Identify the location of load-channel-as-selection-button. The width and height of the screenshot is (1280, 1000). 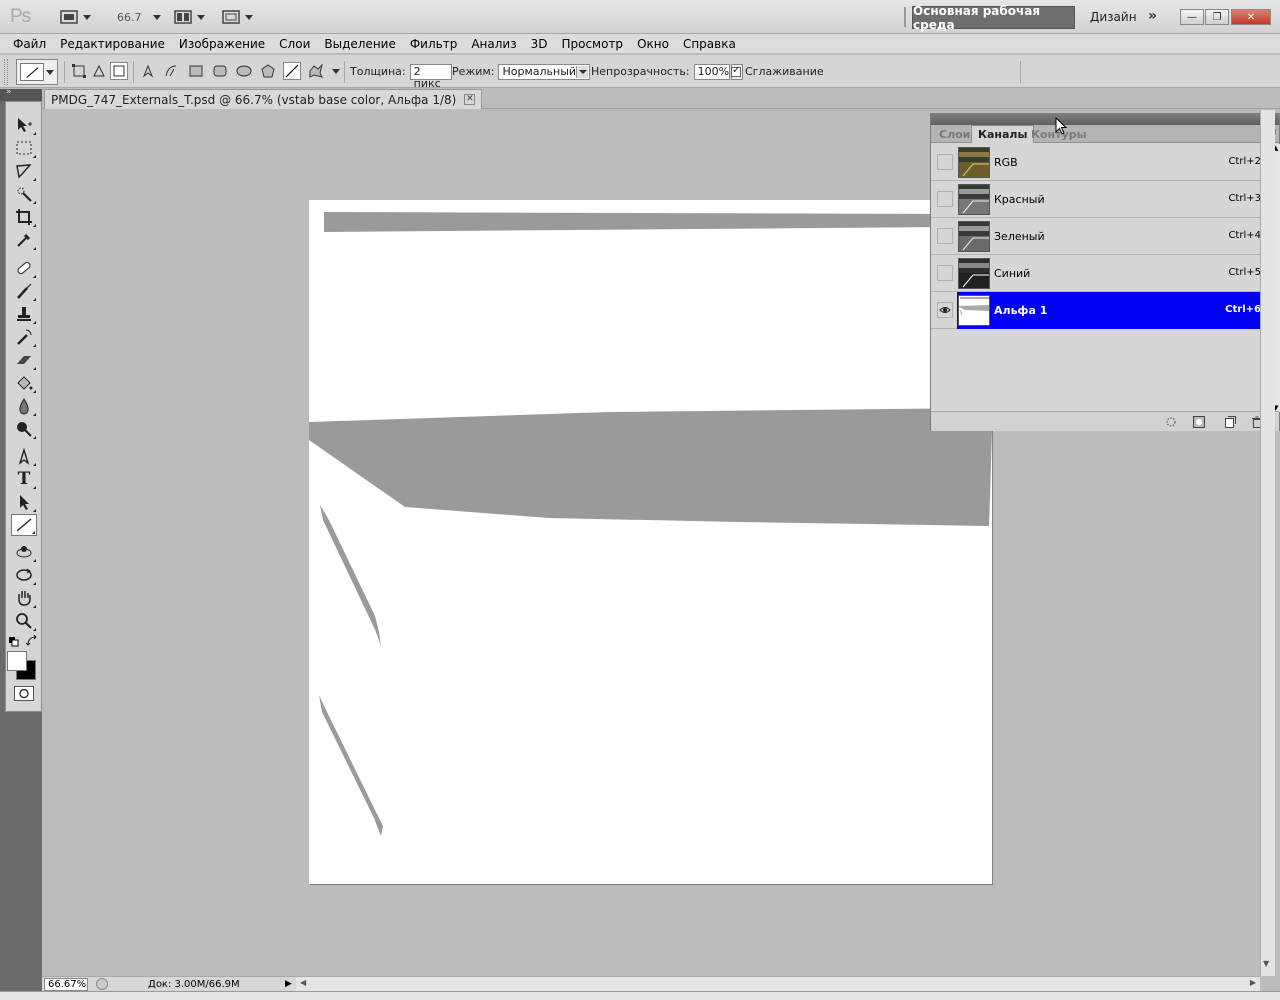
(1171, 422).